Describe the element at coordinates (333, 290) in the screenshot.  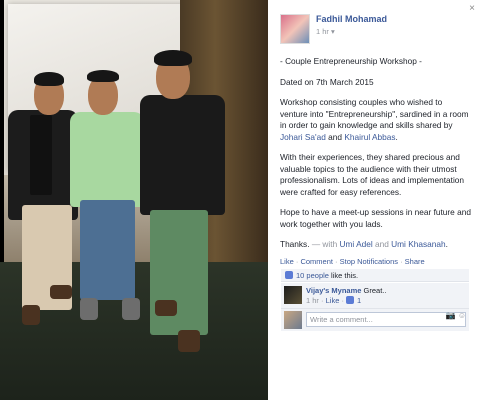
I see `commenter-name: Vijay's Myname` at that location.